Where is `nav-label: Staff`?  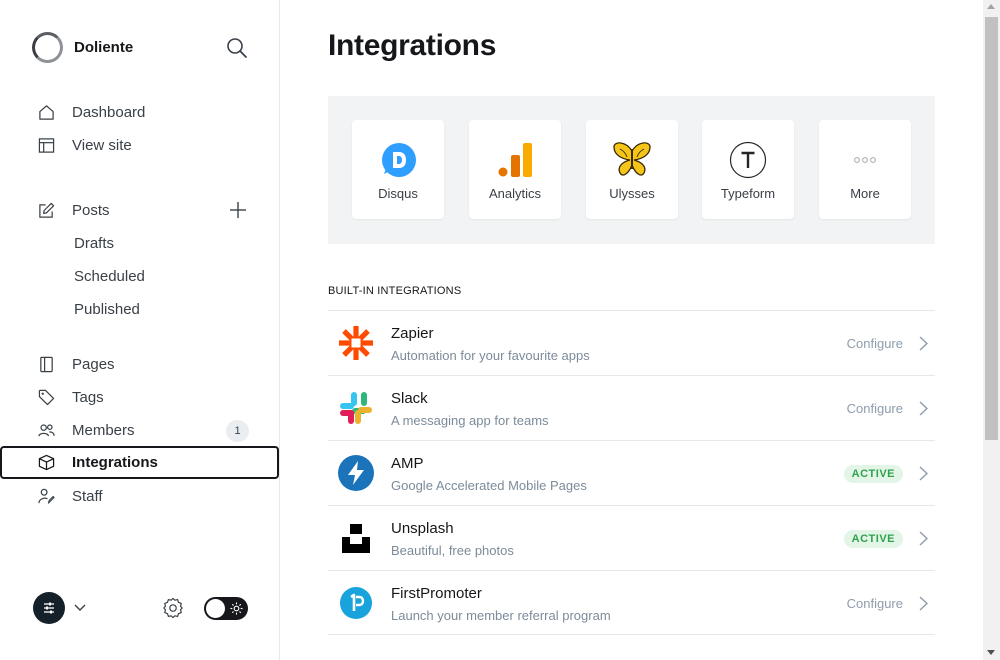 nav-label: Staff is located at coordinates (87, 496).